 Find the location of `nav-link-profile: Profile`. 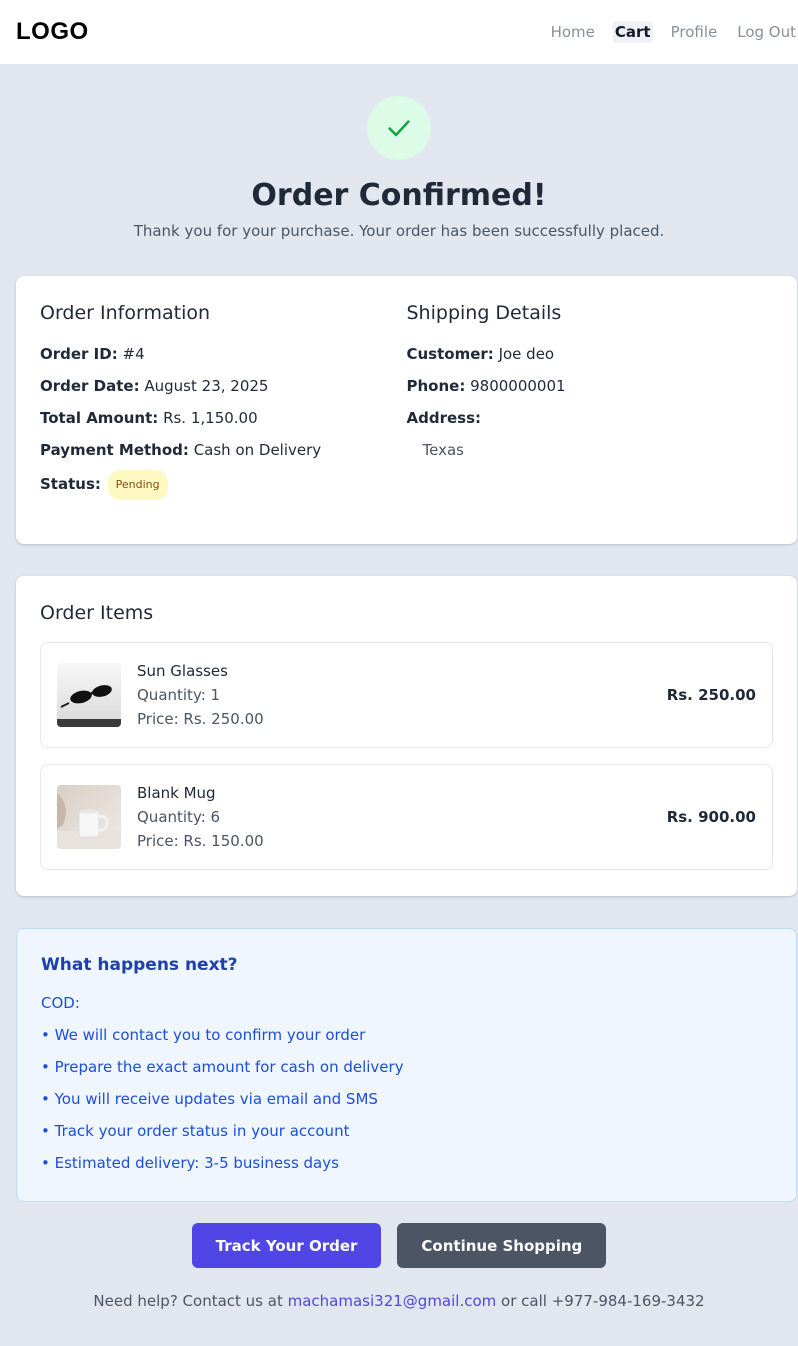

nav-link-profile: Profile is located at coordinates (694, 32).